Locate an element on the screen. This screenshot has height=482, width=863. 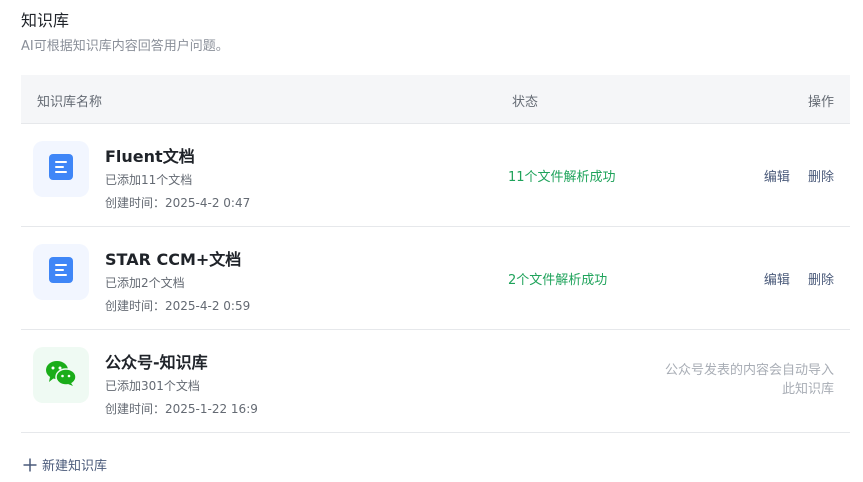
kb-doc-count: 已添加11个文档 is located at coordinates (149, 180).